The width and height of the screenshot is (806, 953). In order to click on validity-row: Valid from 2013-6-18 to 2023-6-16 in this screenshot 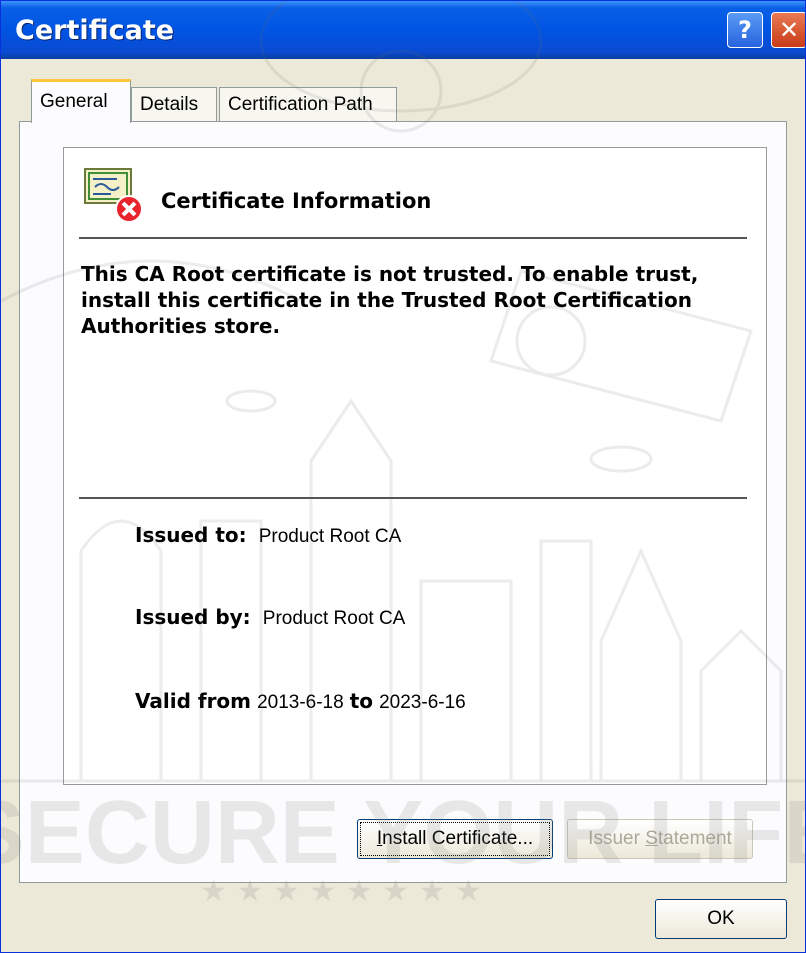, I will do `click(300, 701)`.